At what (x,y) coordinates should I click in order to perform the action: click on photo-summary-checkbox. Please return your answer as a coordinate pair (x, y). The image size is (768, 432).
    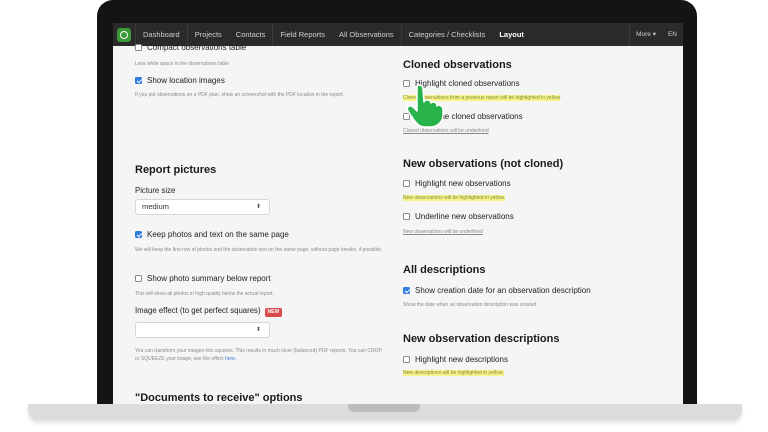
    Looking at the image, I should click on (138, 278).